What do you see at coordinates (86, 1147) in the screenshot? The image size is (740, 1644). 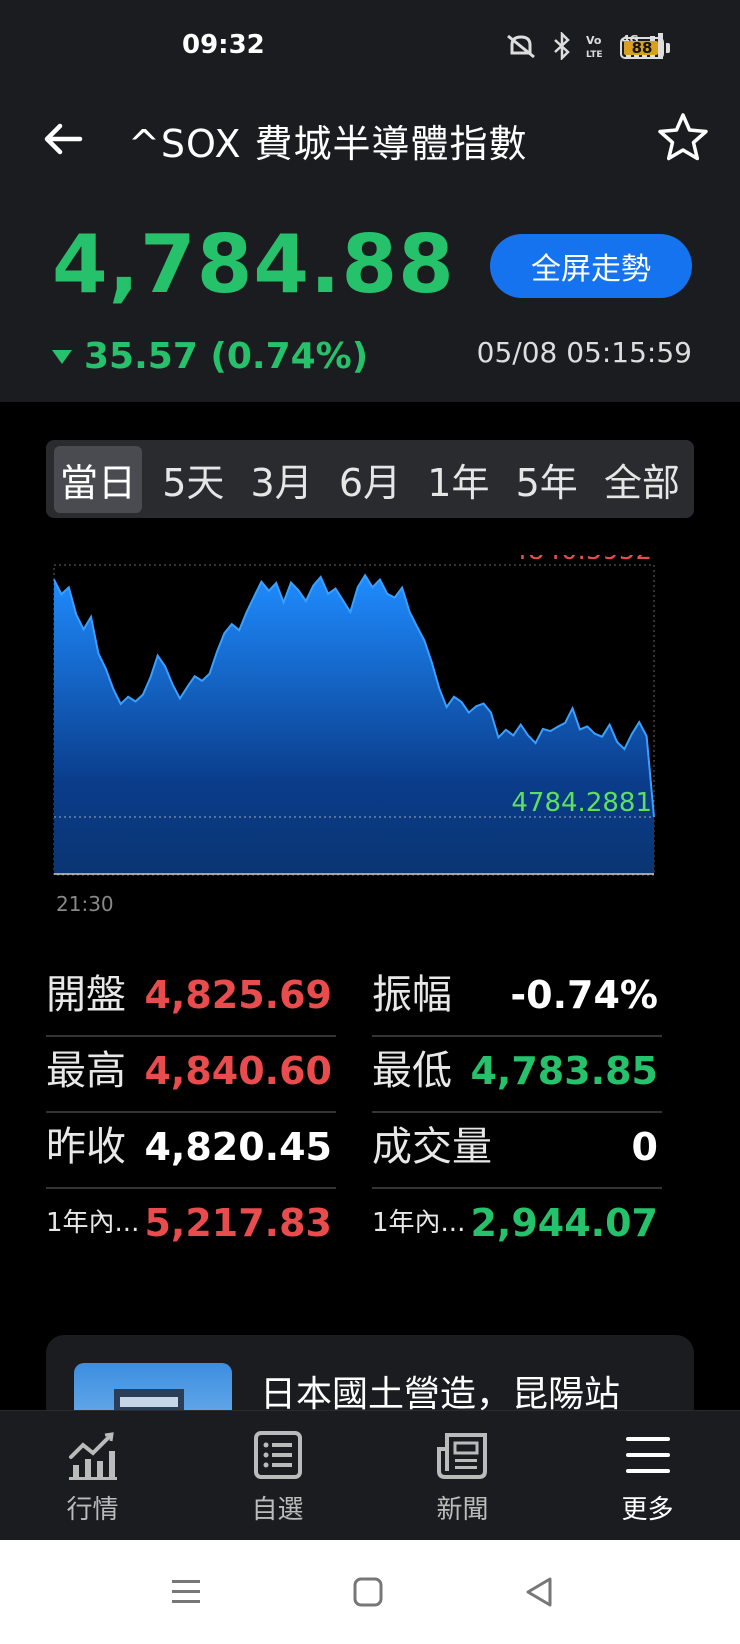 I see `stat-label: 昨收` at bounding box center [86, 1147].